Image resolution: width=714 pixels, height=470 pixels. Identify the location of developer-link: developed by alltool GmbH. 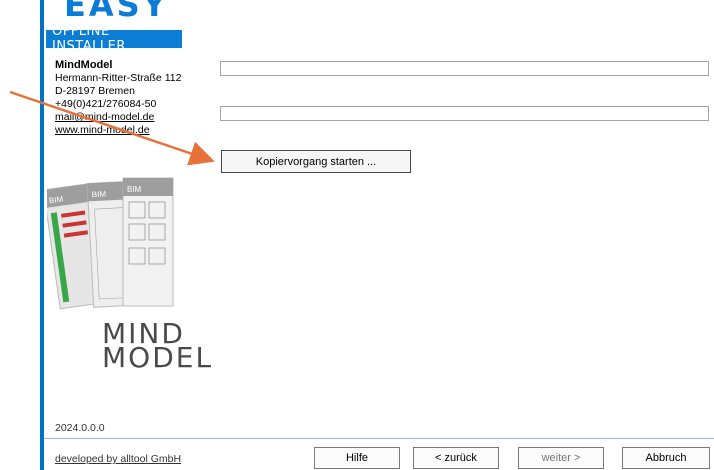
(118, 459).